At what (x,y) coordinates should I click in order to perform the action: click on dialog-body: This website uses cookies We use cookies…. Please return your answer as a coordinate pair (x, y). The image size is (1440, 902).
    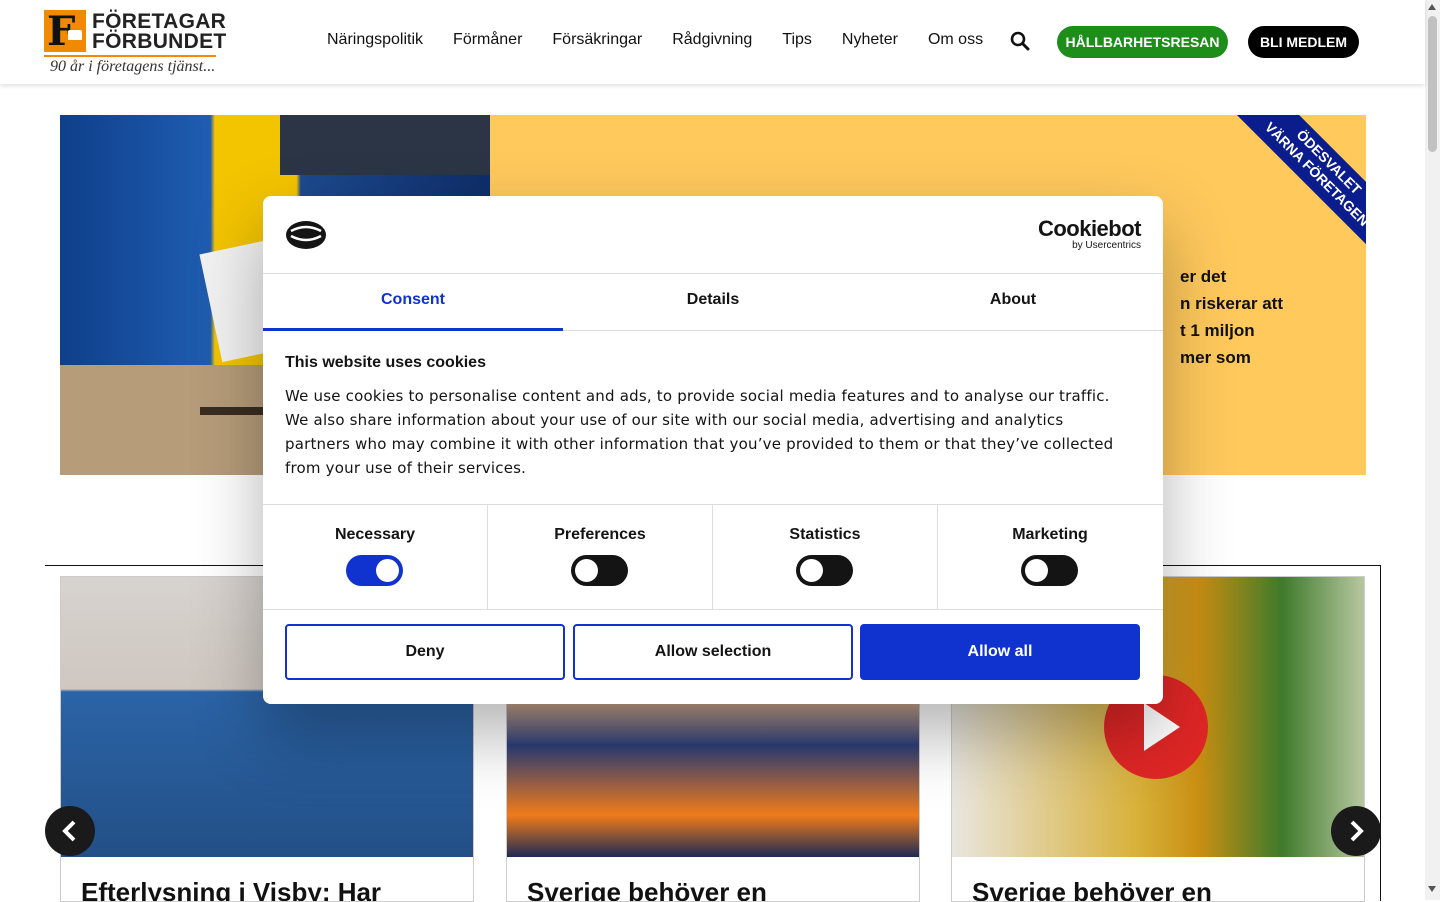
    Looking at the image, I should click on (700, 417).